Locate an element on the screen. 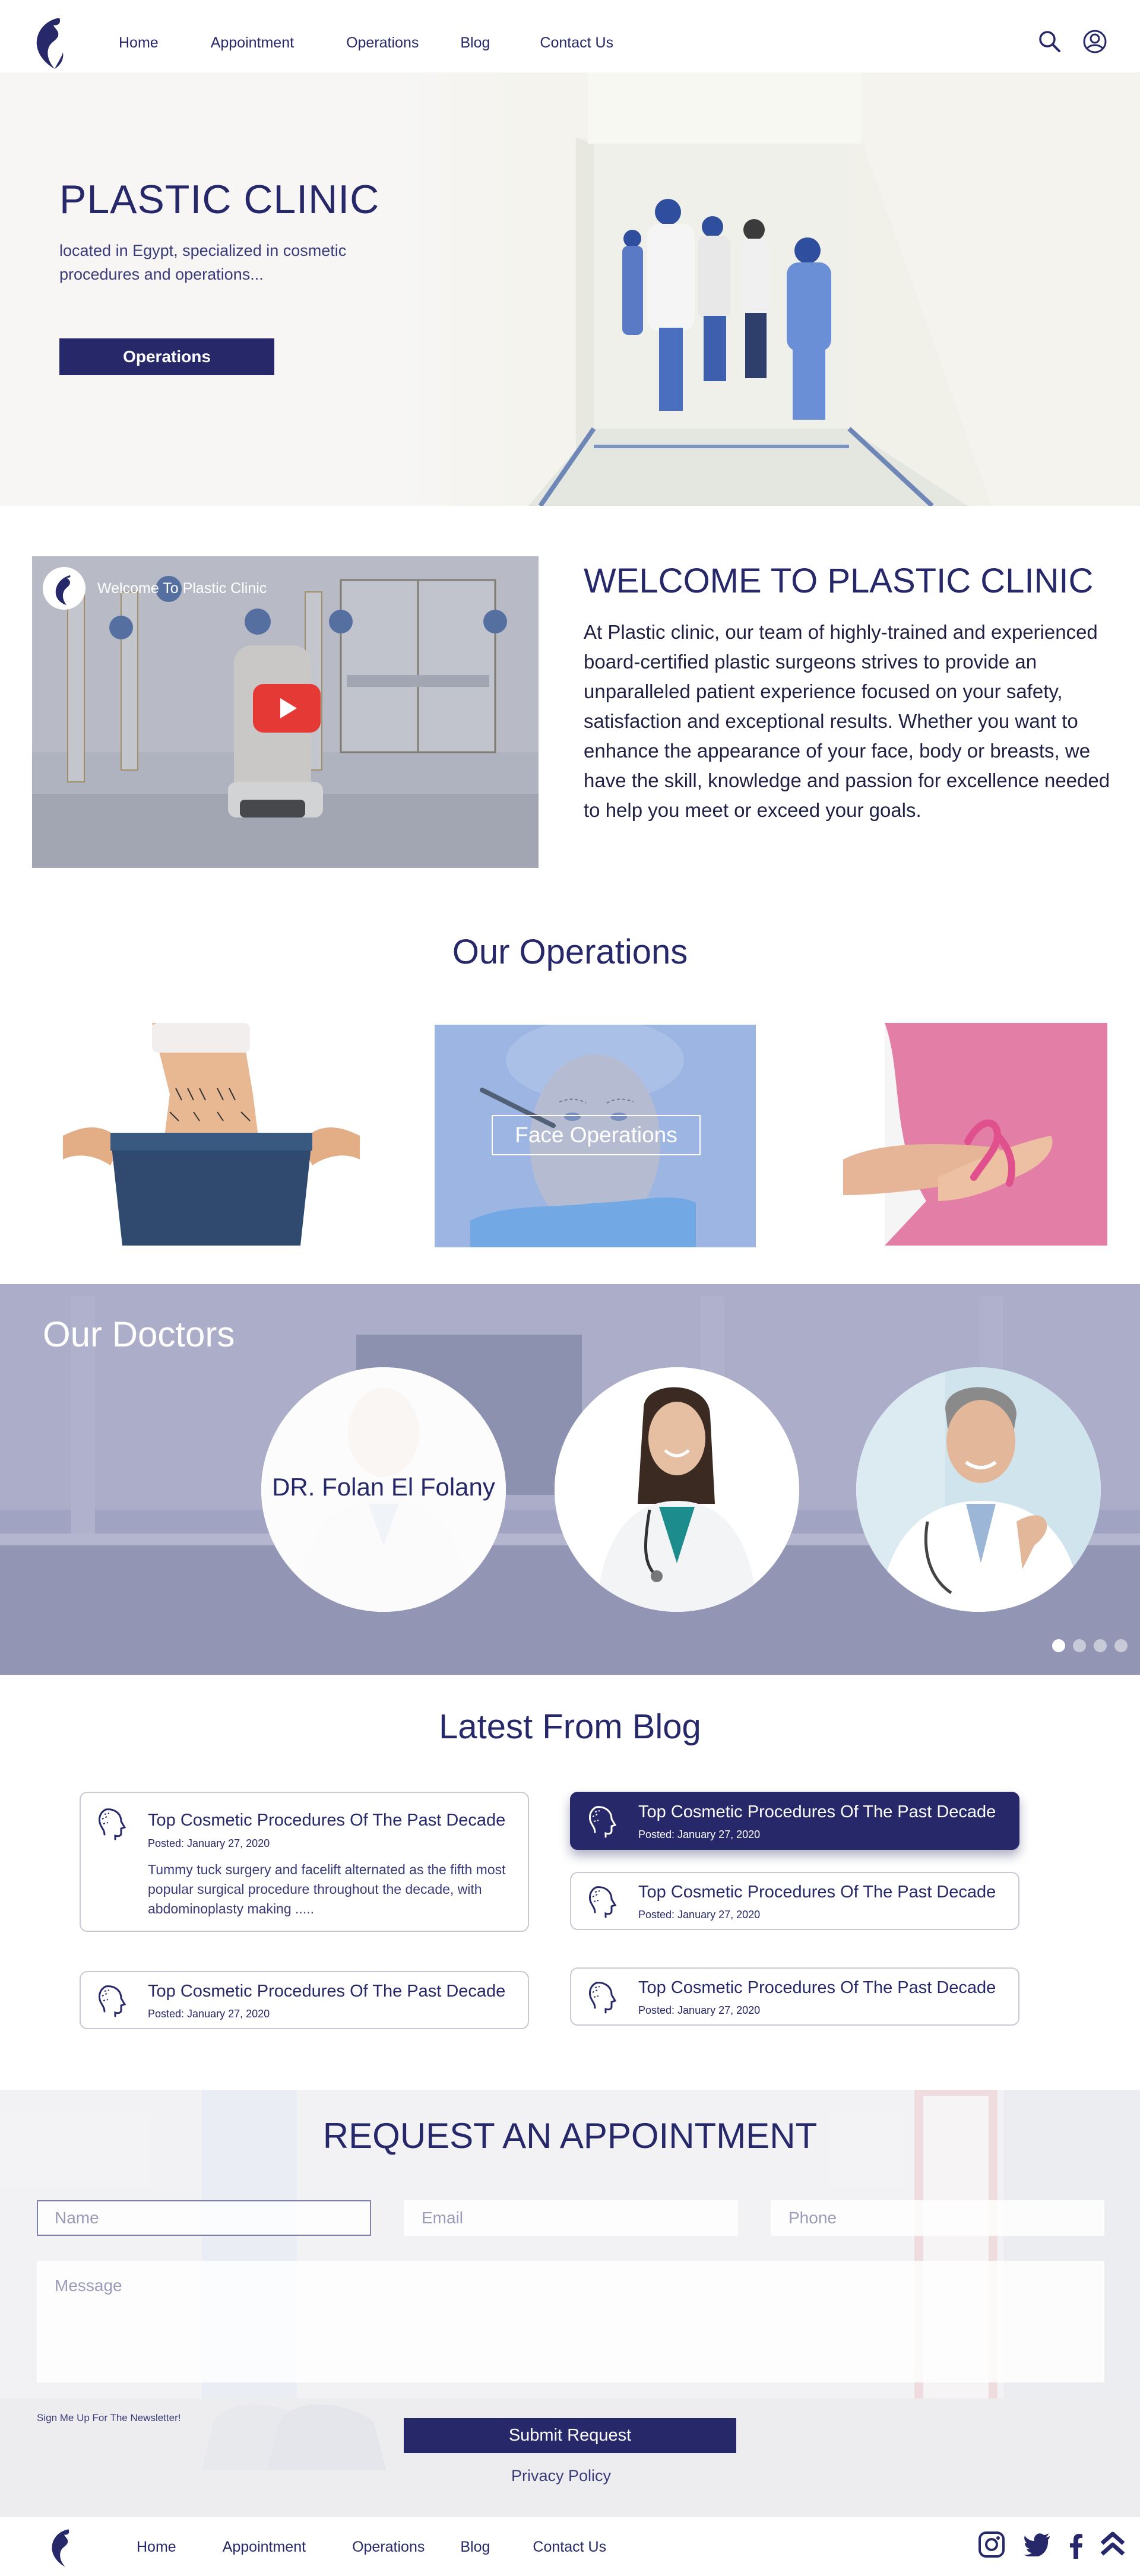 The width and height of the screenshot is (1140, 2576). welcome-title: WELCOME TO PLASTIC CLINIC is located at coordinates (839, 581).